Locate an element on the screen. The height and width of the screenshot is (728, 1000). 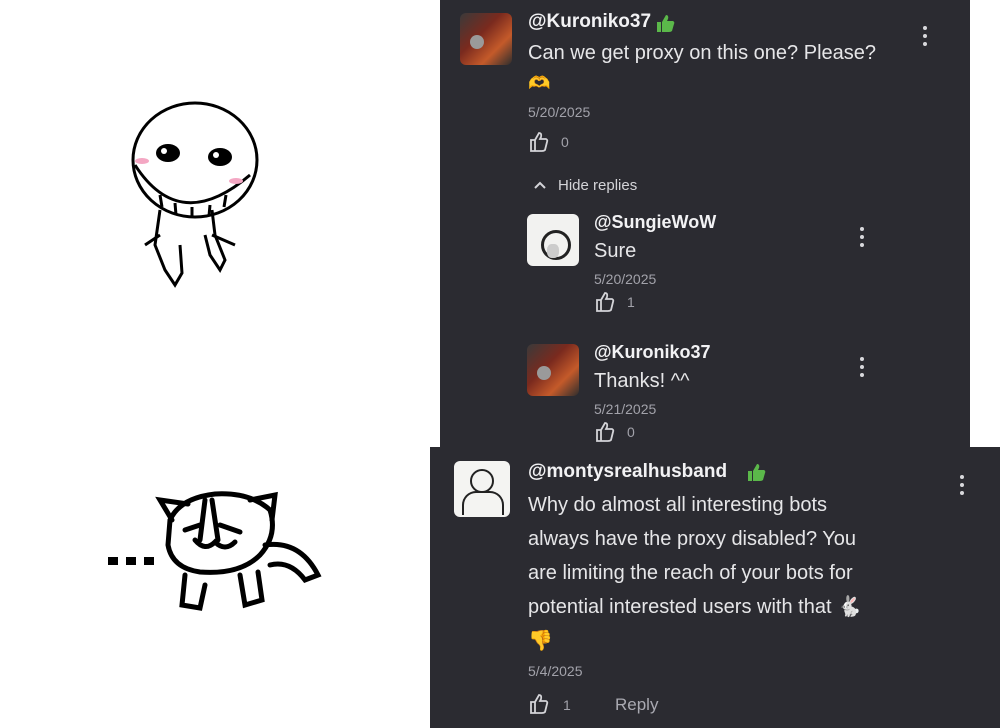
thumbs-down-emoji: 👎 is located at coordinates (540, 641).